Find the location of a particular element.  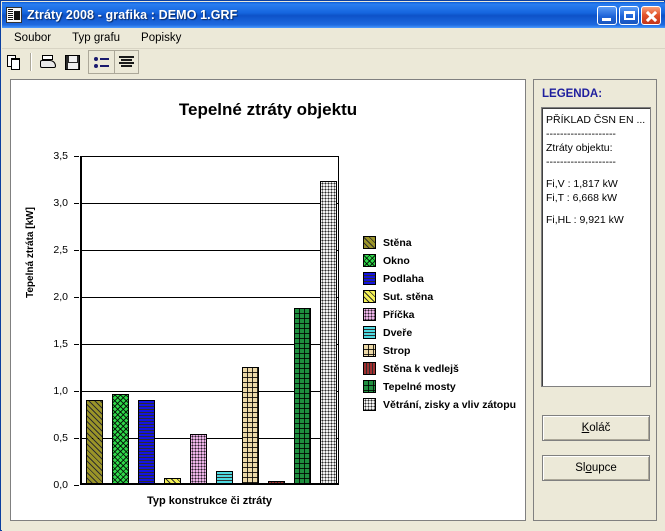

window-bottom-edge is located at coordinates (333, 528).